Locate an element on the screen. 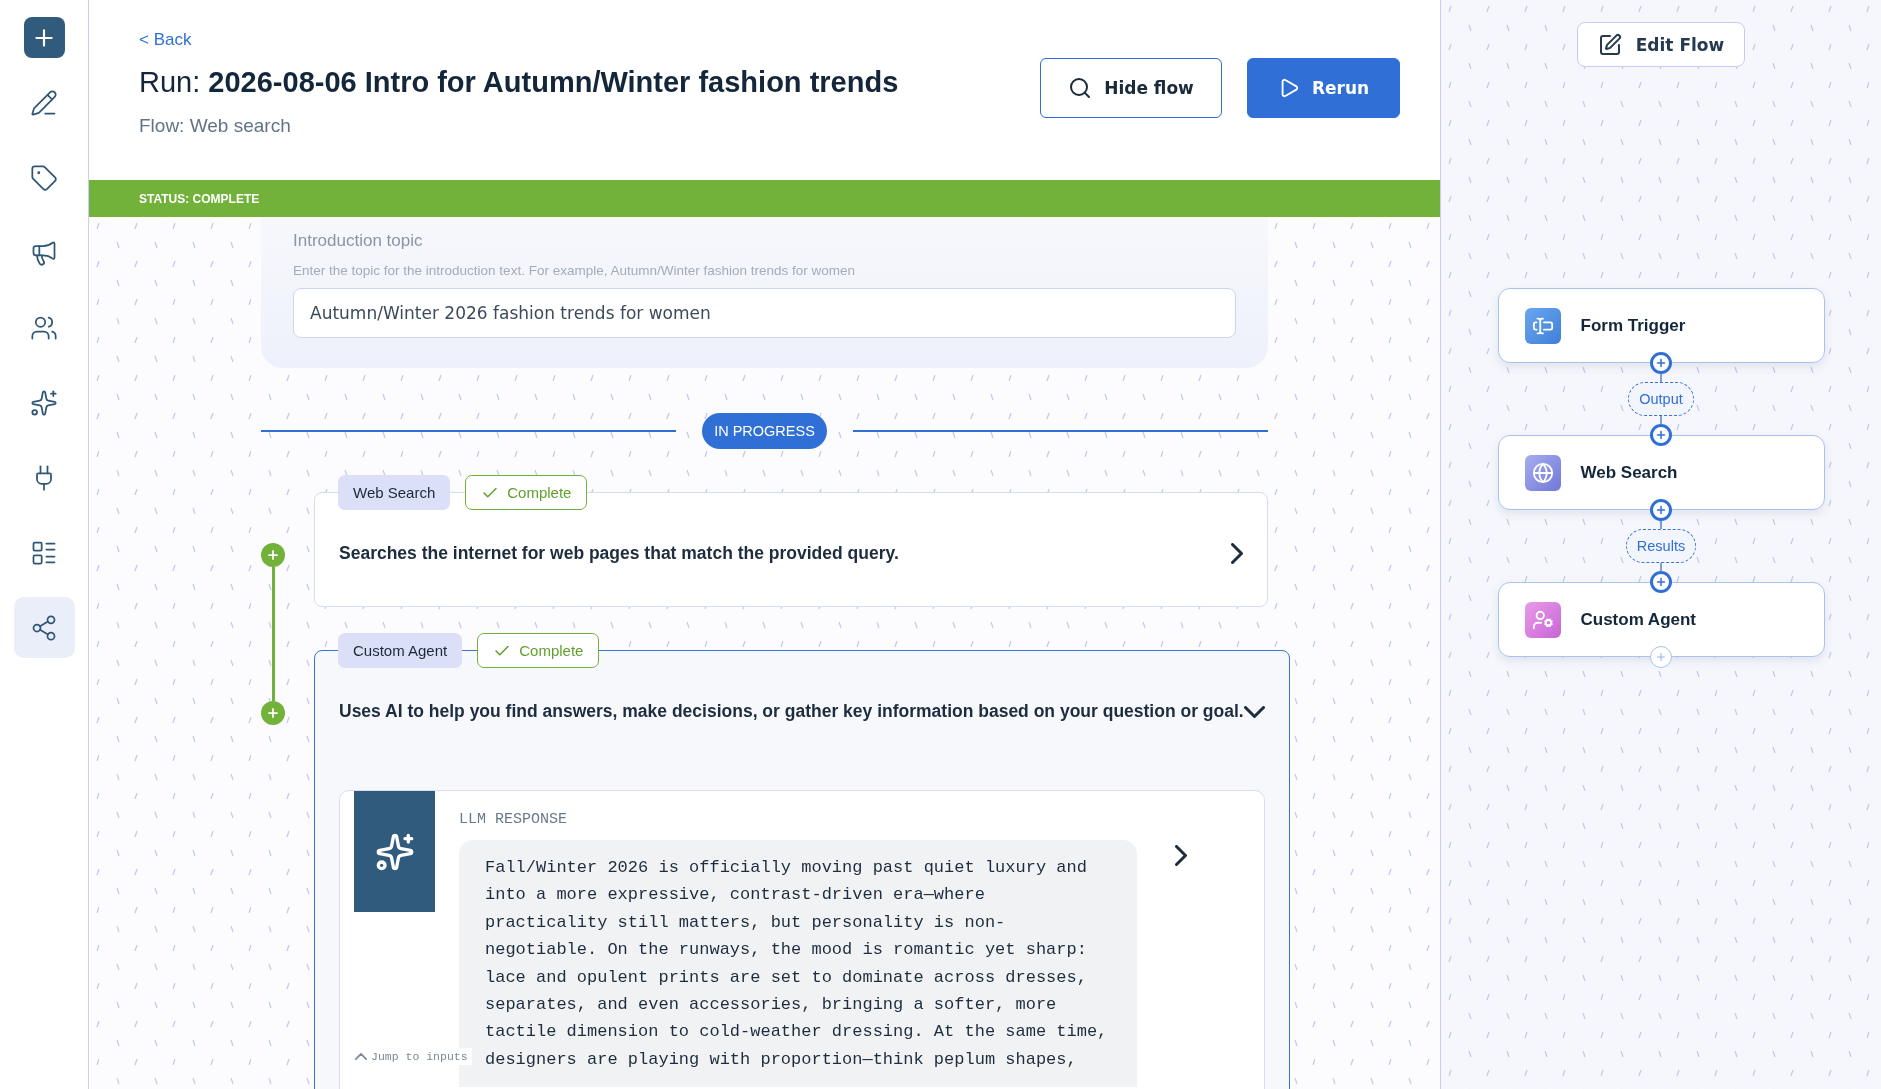 Image resolution: width=1881 pixels, height=1089 pixels. search-icon is located at coordinates (1080, 88).